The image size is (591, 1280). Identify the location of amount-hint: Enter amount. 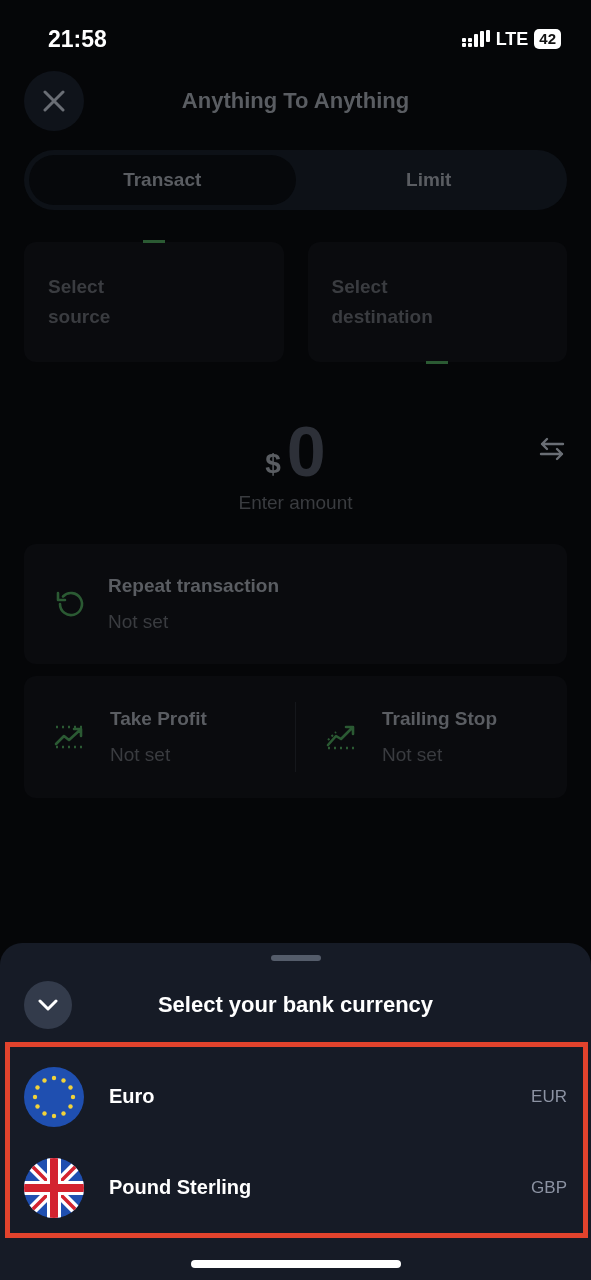
(295, 503).